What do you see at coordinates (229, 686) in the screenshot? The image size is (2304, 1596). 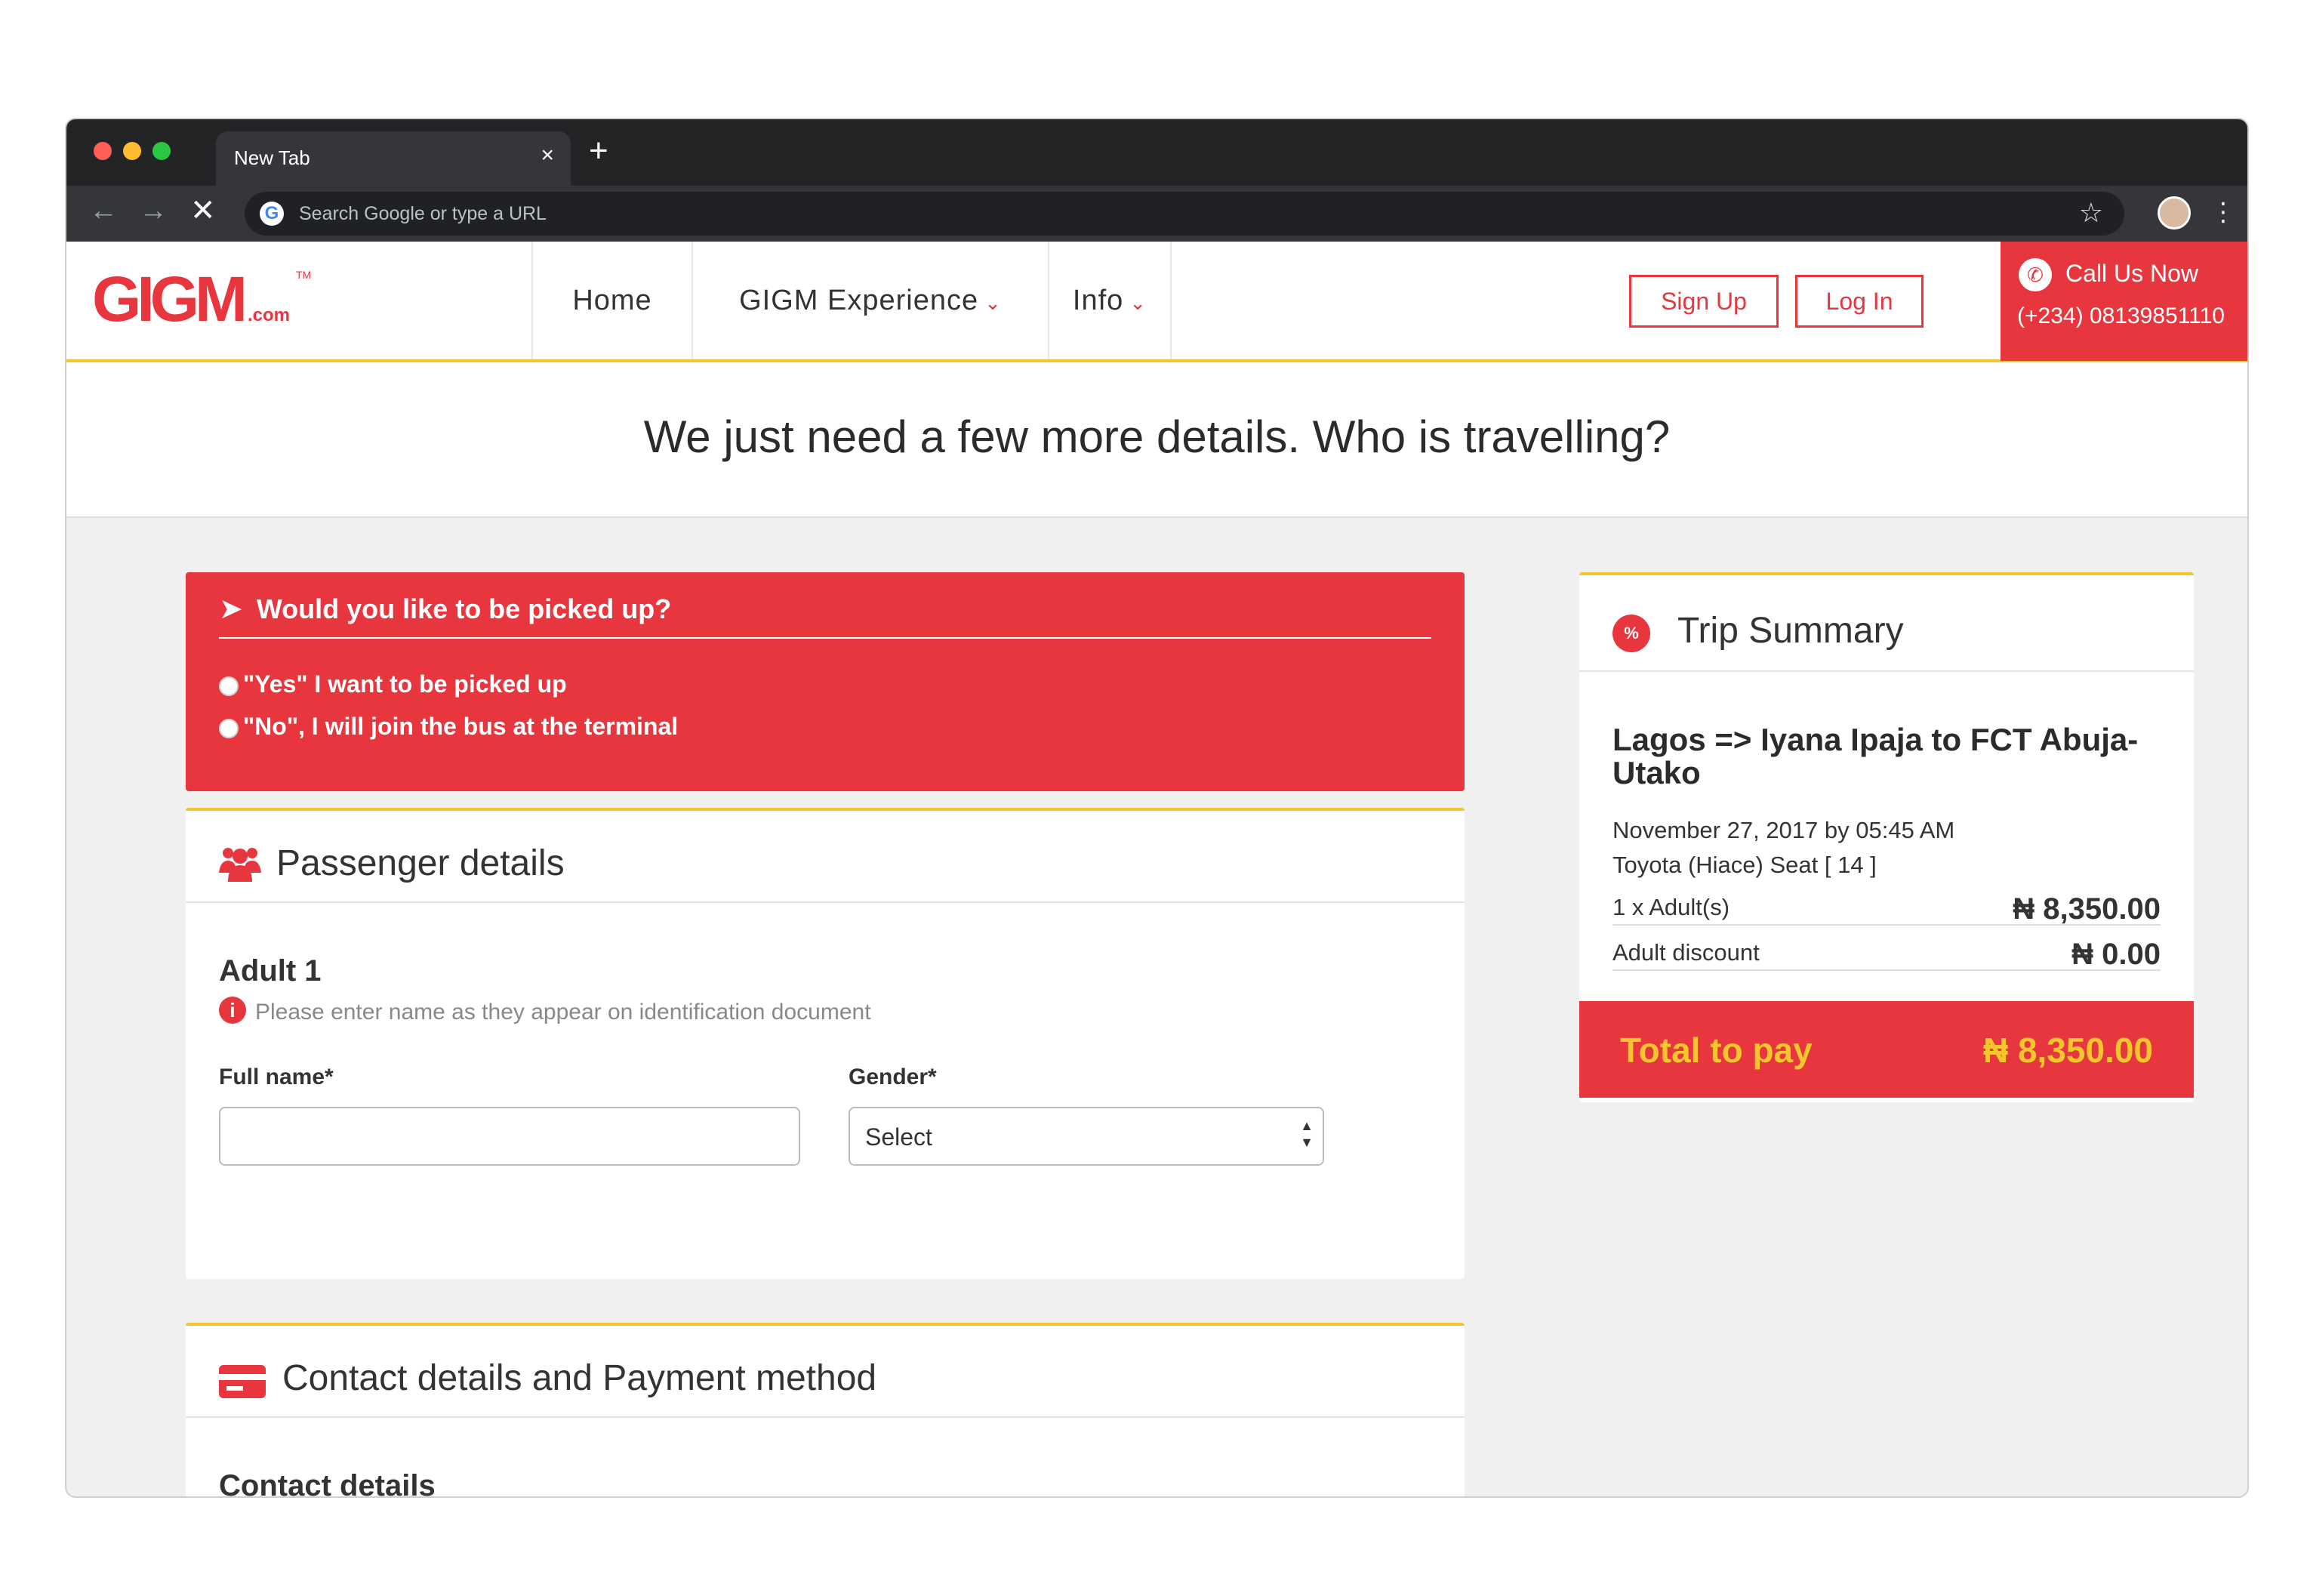 I see `radio-yes` at bounding box center [229, 686].